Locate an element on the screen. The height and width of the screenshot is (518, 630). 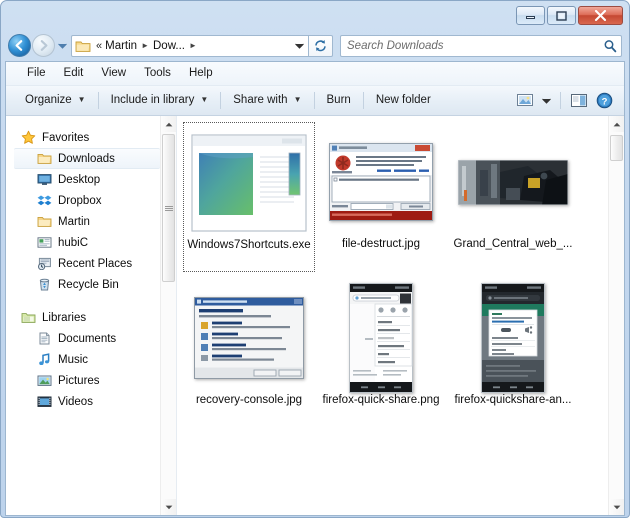
toolbar-separator is located at coordinates (363, 100).